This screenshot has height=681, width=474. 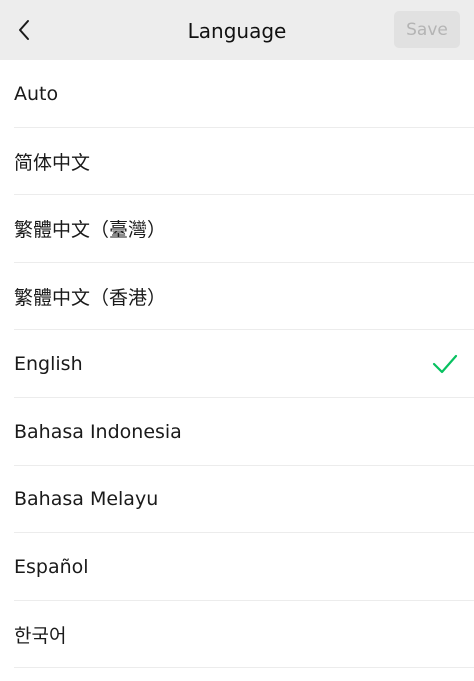 What do you see at coordinates (237, 229) in the screenshot?
I see `language-option-traditional-chinese-taiwan: 繁體中文（臺灣）` at bounding box center [237, 229].